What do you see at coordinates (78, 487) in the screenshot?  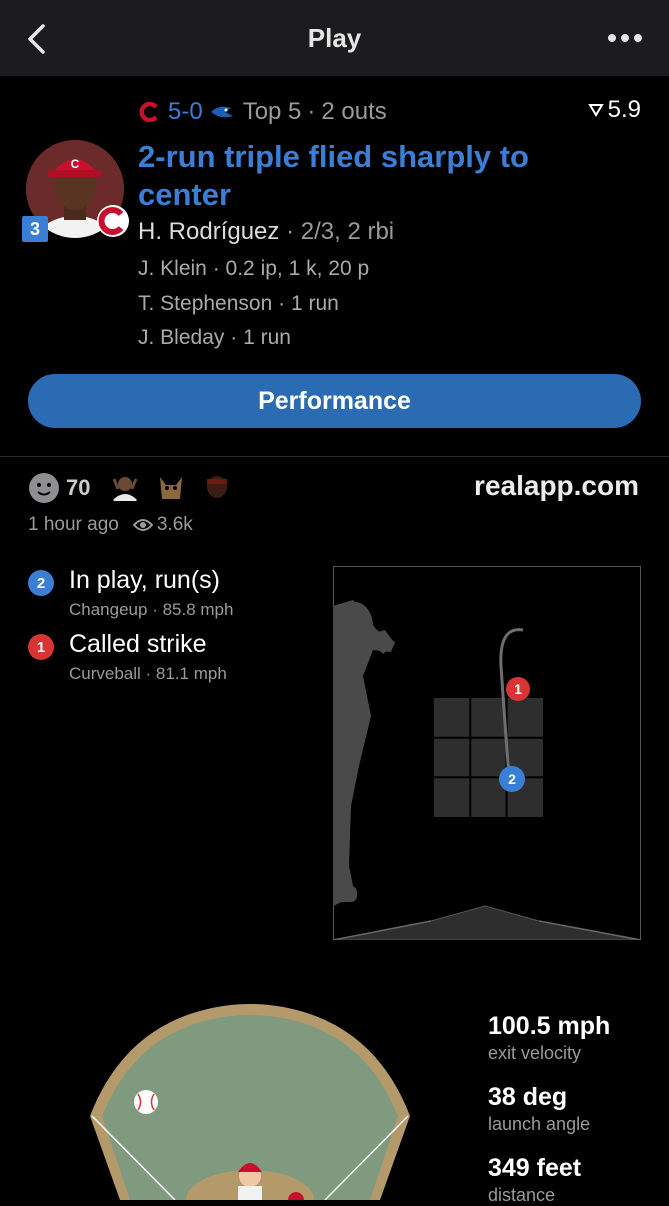 I see `reaction-count: 70` at bounding box center [78, 487].